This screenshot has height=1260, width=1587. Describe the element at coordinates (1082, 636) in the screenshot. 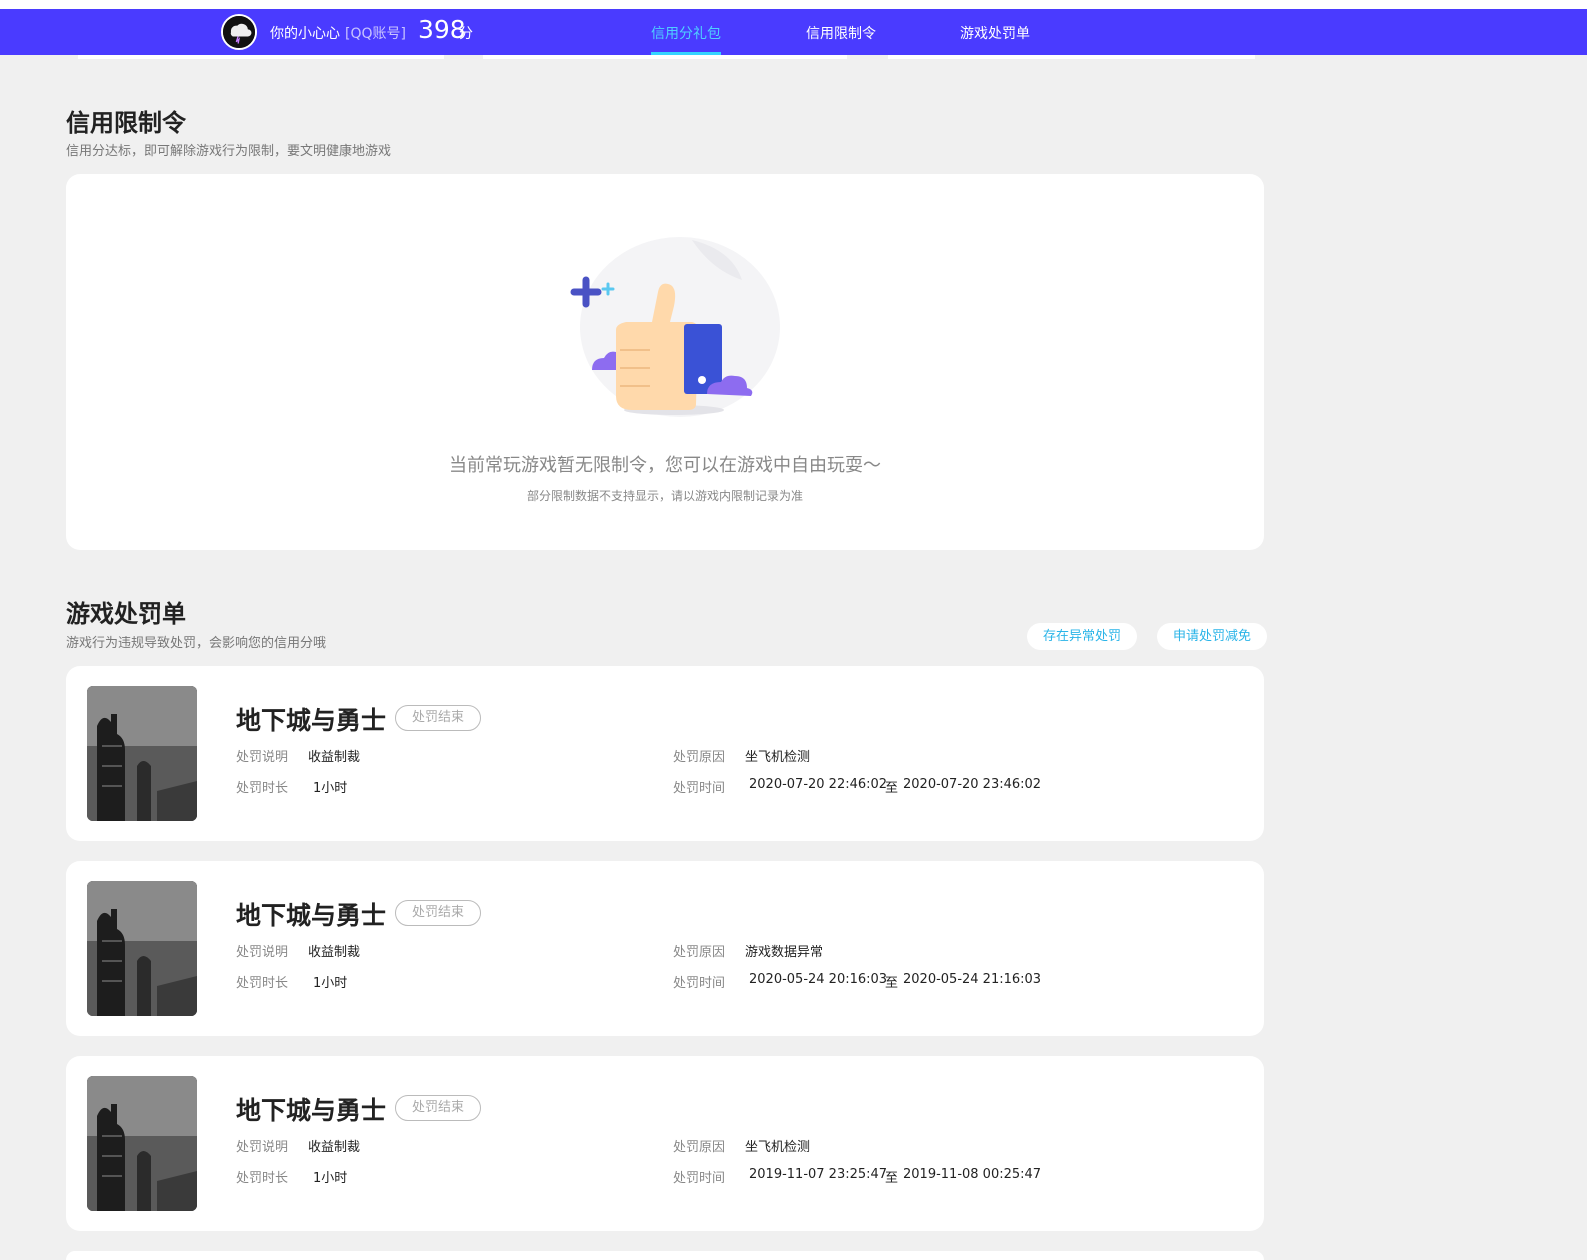

I see `abnormal-penalty-button: 存在异常处罚` at that location.